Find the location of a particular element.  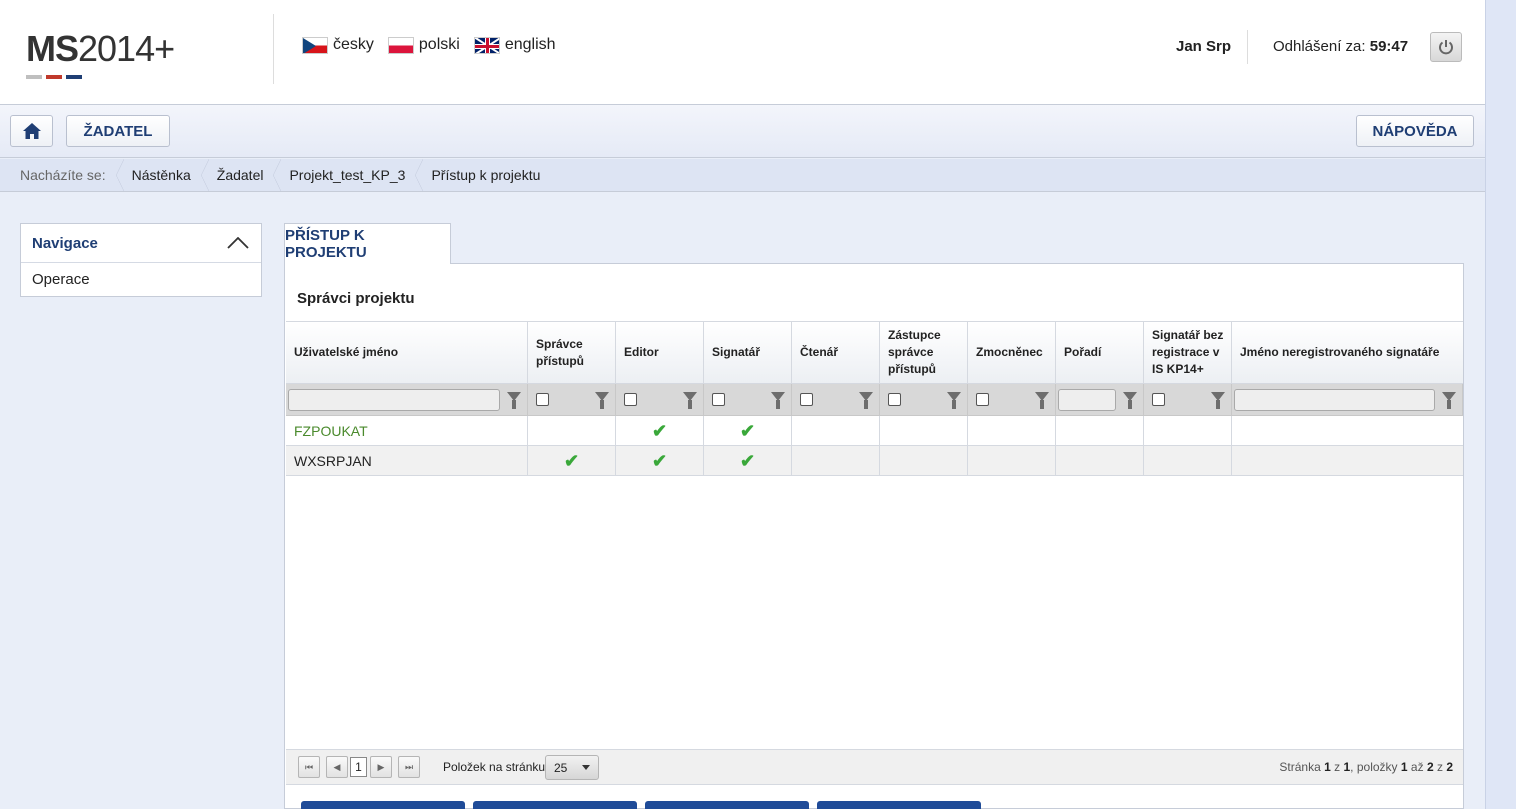

table-row: WXSRPJAN ✔ ✔ ✔ is located at coordinates (874, 461).